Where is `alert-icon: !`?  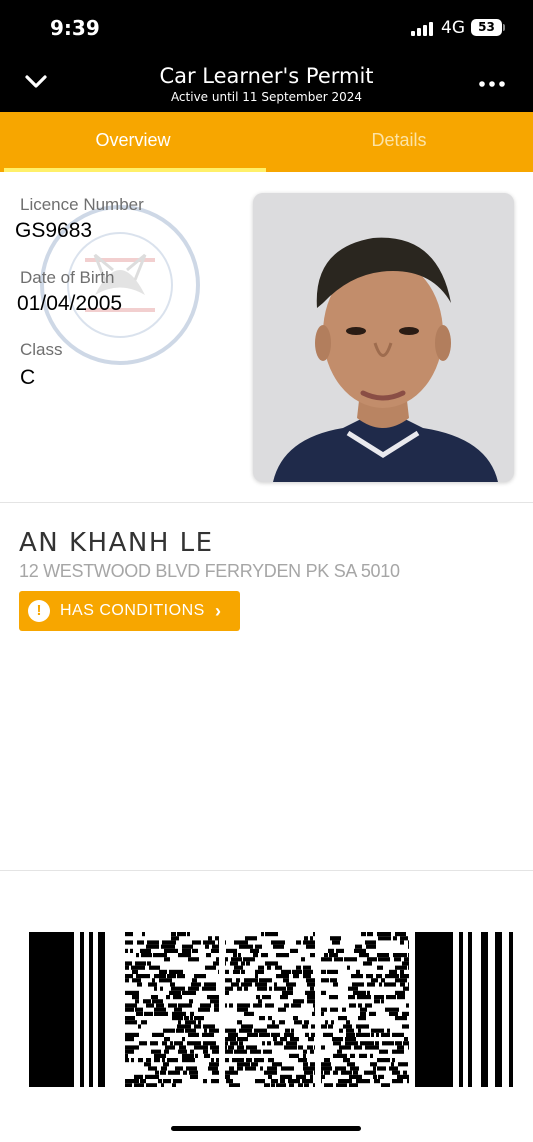
alert-icon: ! is located at coordinates (39, 611).